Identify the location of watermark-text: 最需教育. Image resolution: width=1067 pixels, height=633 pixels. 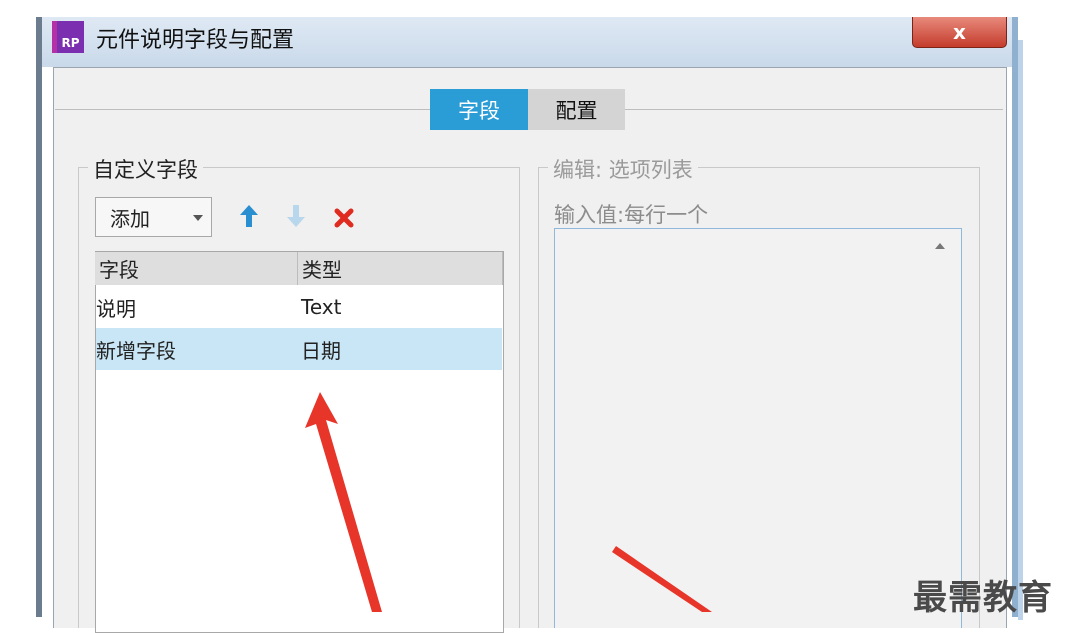
(983, 598).